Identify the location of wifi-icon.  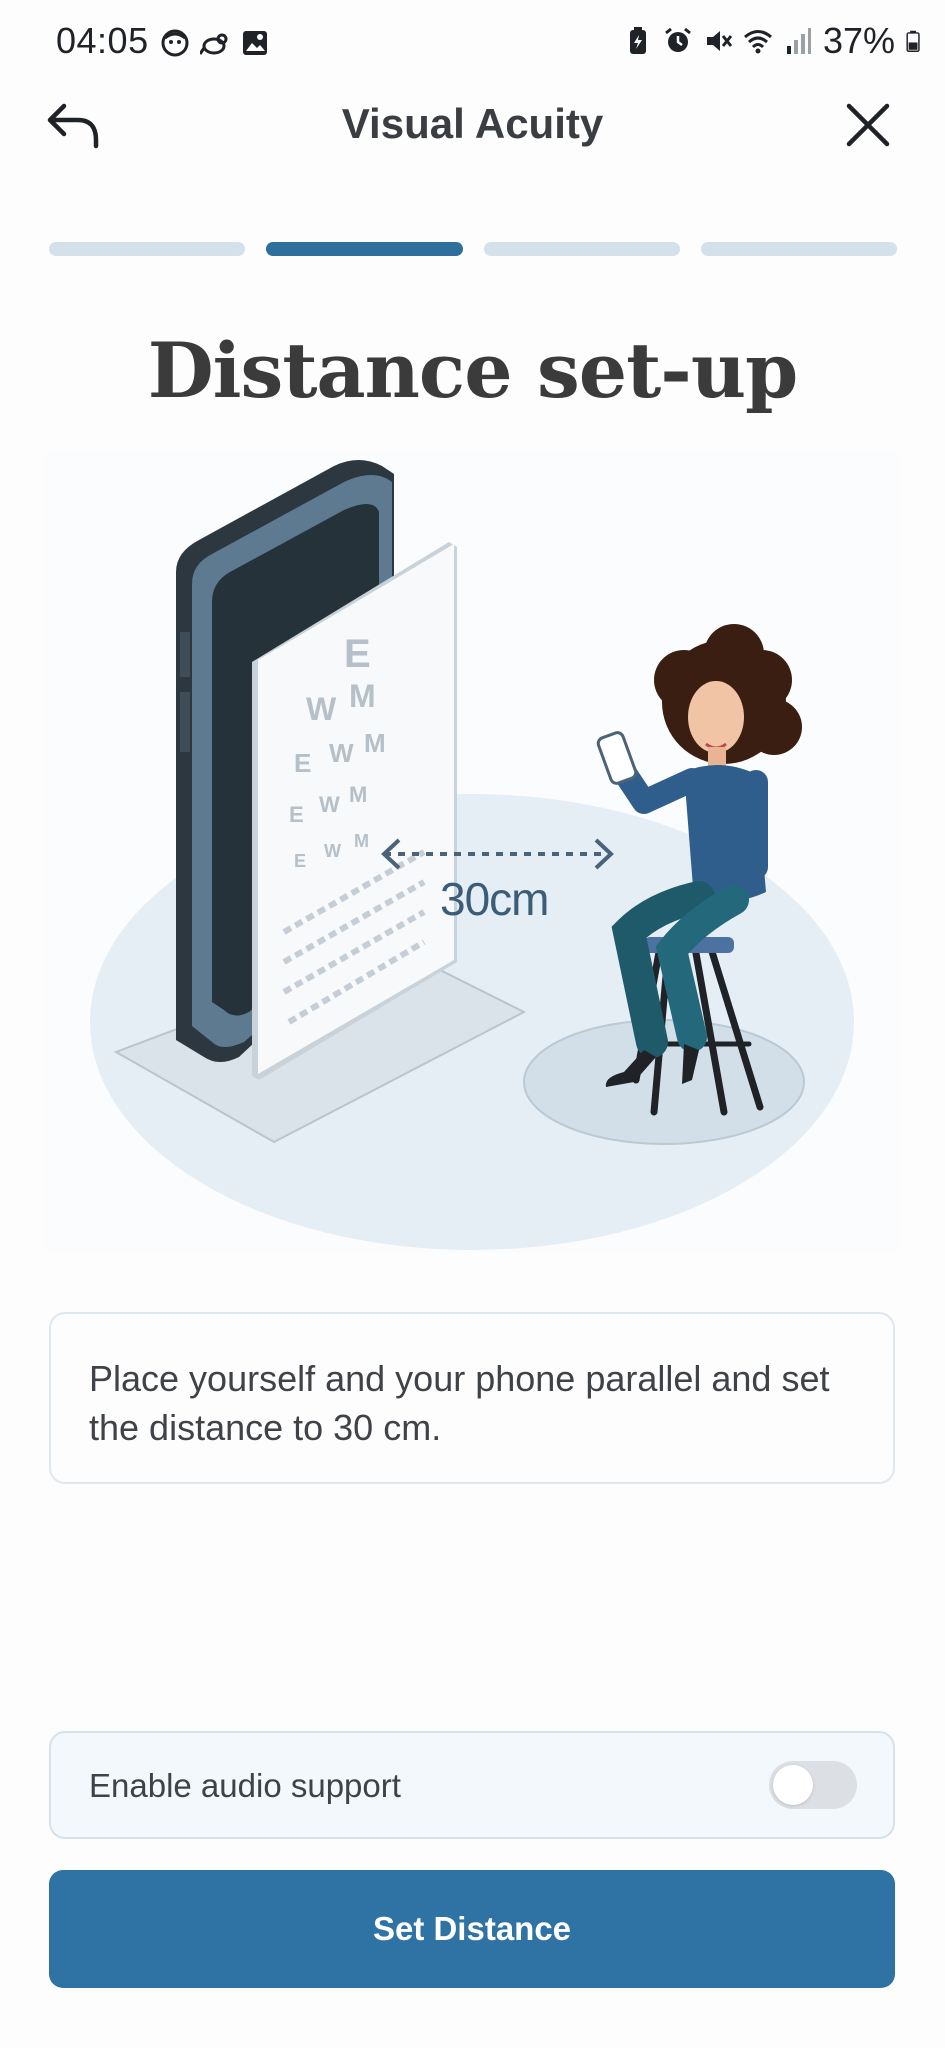
(757, 42).